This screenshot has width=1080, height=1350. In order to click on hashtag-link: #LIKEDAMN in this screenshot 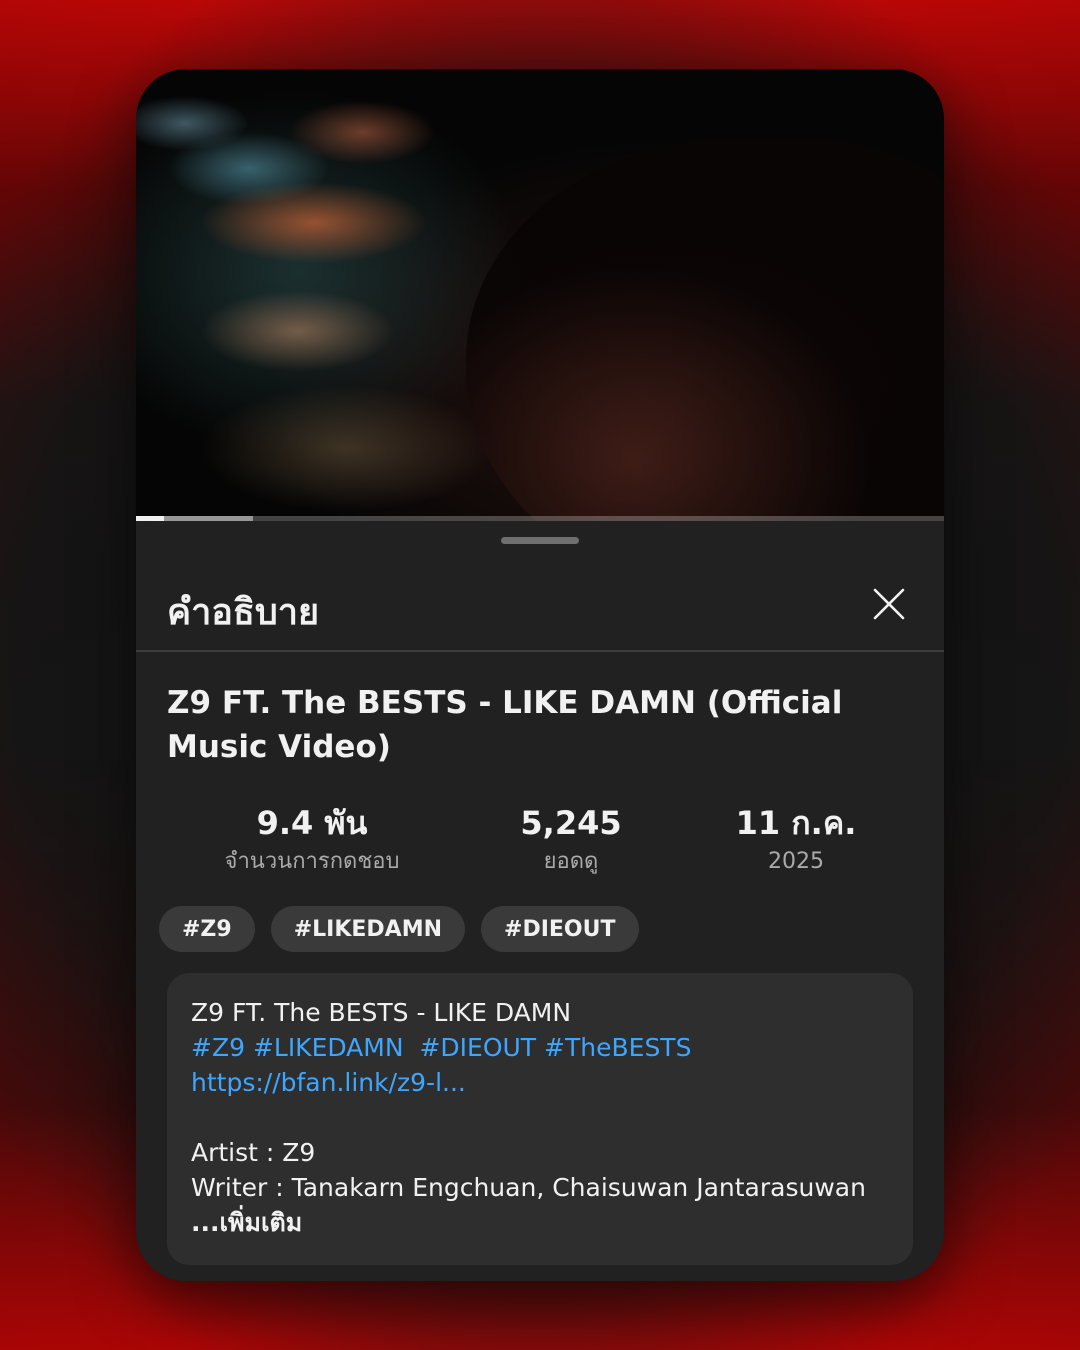, I will do `click(328, 1047)`.